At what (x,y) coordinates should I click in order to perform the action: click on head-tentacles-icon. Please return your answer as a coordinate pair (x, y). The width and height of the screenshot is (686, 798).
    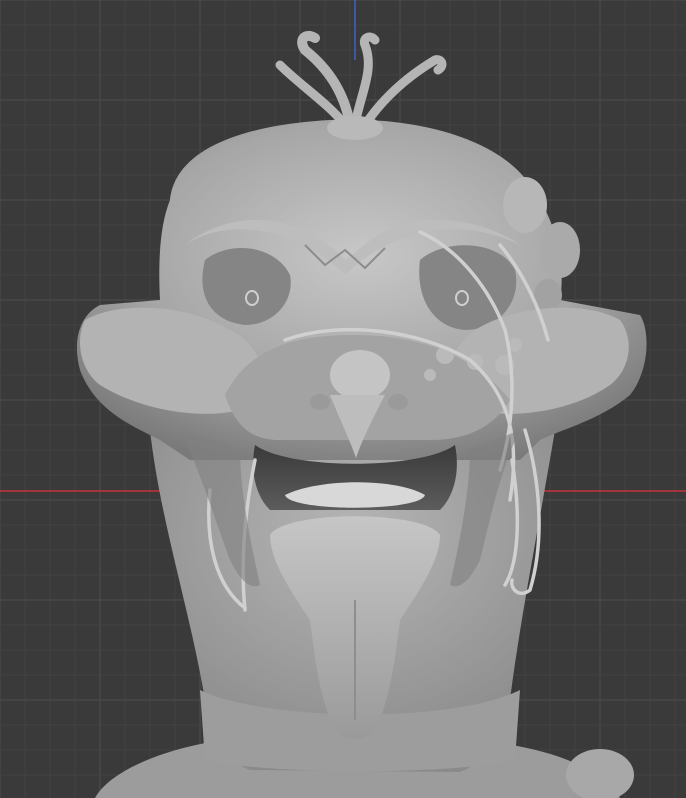
    Looking at the image, I should click on (361, 80).